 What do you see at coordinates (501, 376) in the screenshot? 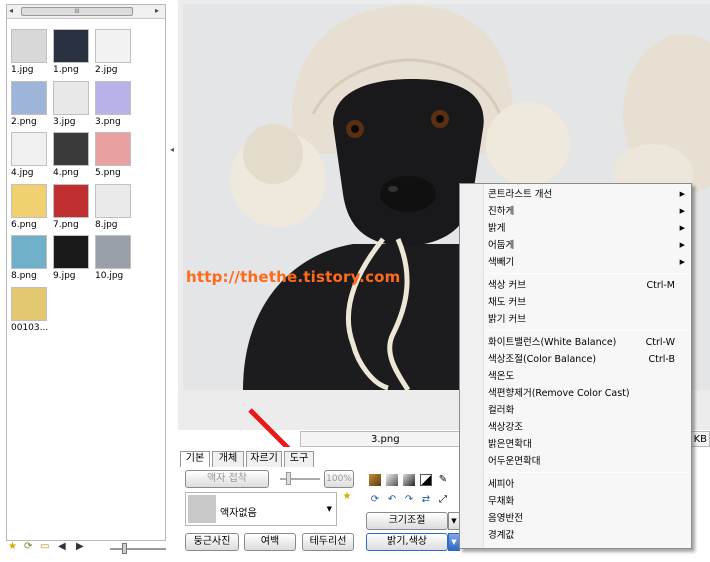
I see `menu-item-label: 색온도` at bounding box center [501, 376].